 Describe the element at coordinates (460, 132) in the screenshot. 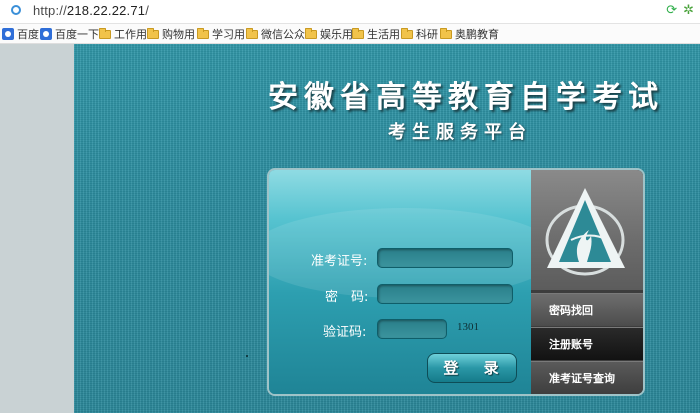

I see `page-subtitle: 考生服务平台` at that location.